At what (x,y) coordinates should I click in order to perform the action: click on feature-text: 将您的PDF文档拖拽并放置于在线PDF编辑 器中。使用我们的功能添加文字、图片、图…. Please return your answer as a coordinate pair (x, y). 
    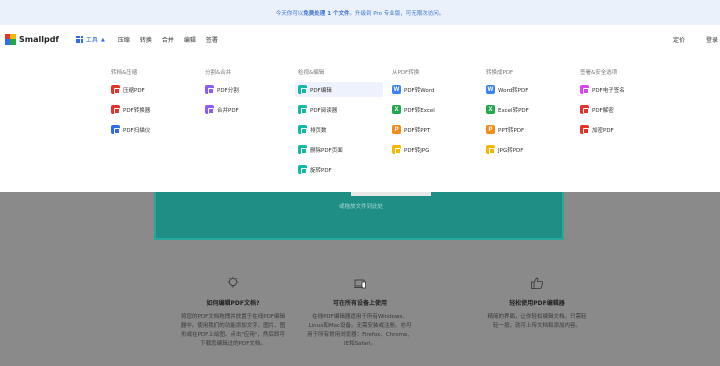
    Looking at the image, I should click on (233, 330).